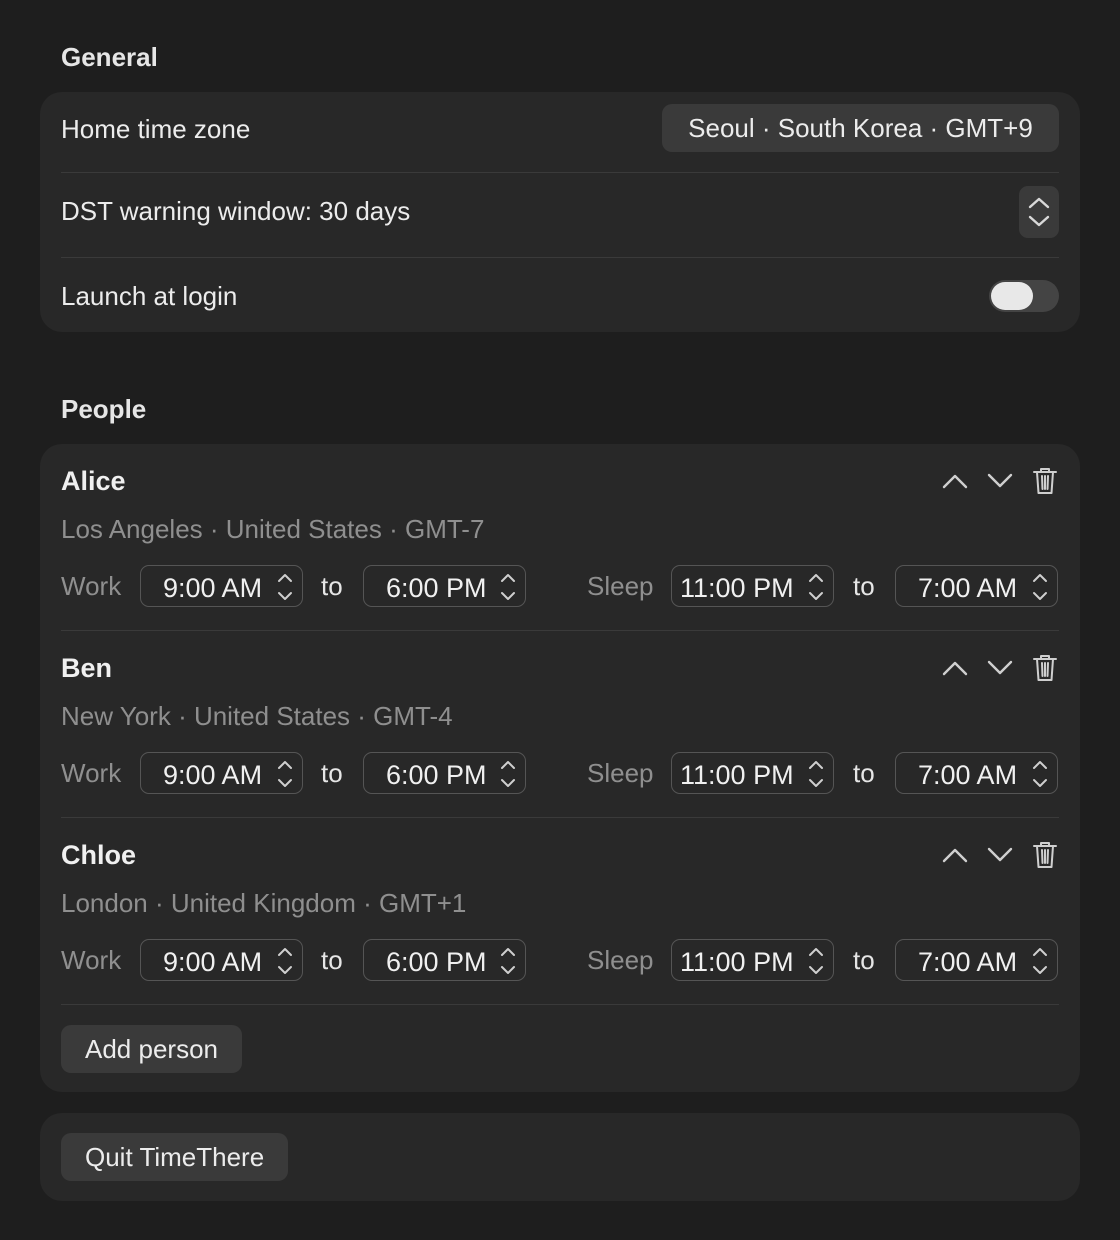  I want to click on launch-at-login-label: Launch at login, so click(149, 296).